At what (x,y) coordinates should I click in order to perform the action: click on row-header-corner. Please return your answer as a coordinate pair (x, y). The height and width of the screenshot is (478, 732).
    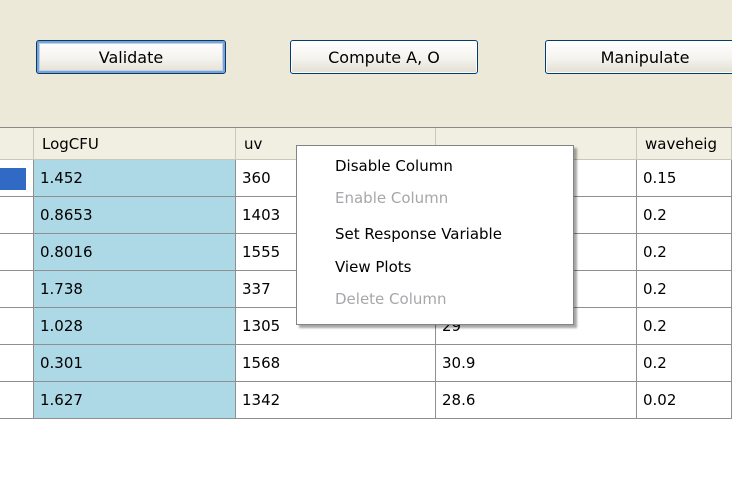
    Looking at the image, I should click on (17, 144).